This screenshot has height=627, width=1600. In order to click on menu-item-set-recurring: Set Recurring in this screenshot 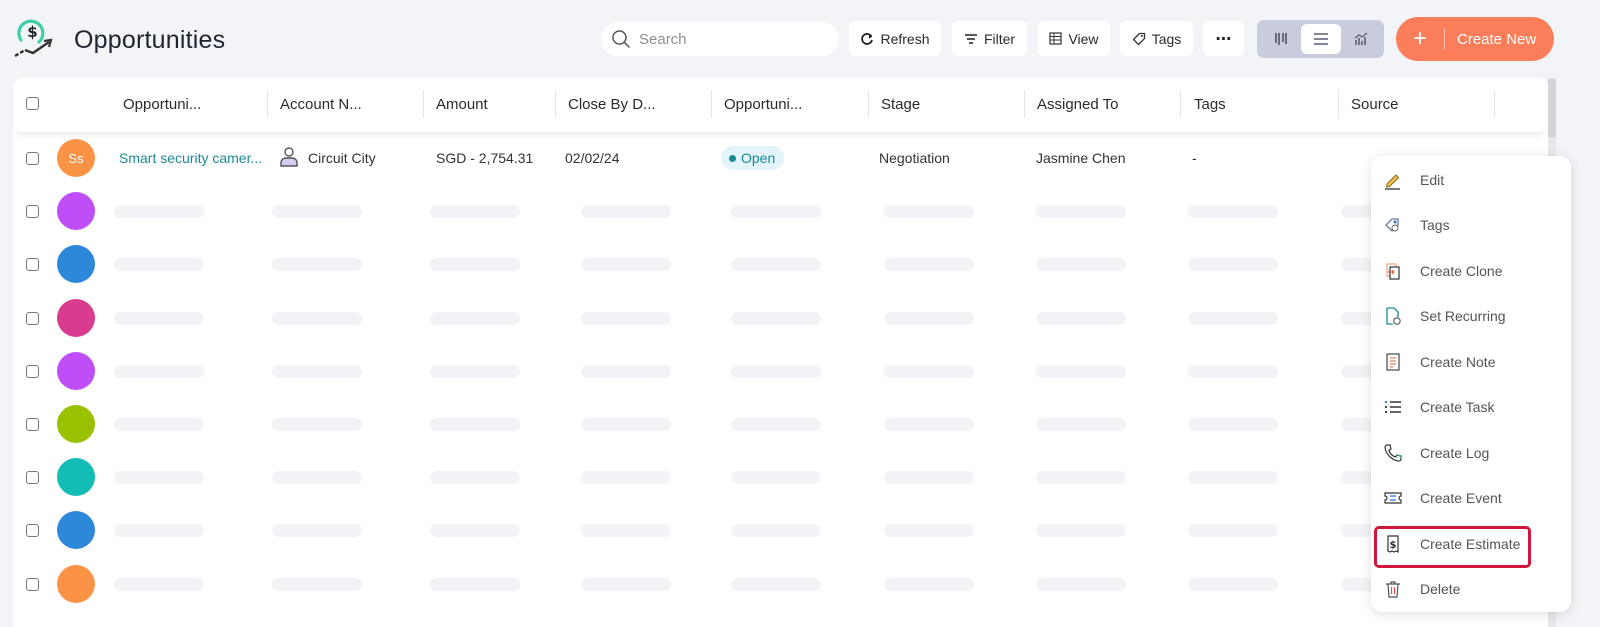, I will do `click(1471, 316)`.